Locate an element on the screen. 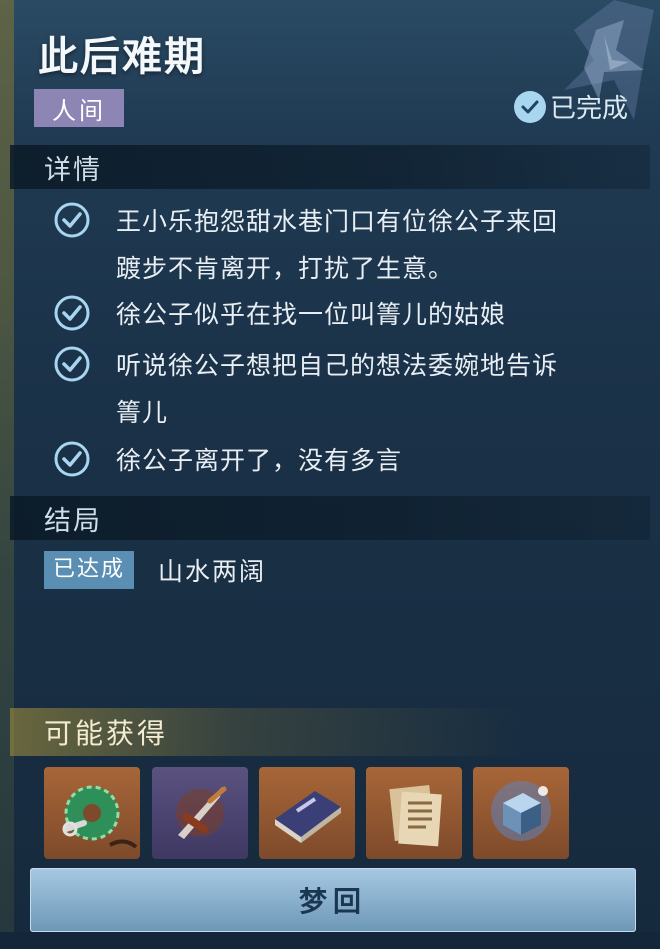  detail-text-line: 徐公子离开了，没有多言 is located at coordinates (259, 460).